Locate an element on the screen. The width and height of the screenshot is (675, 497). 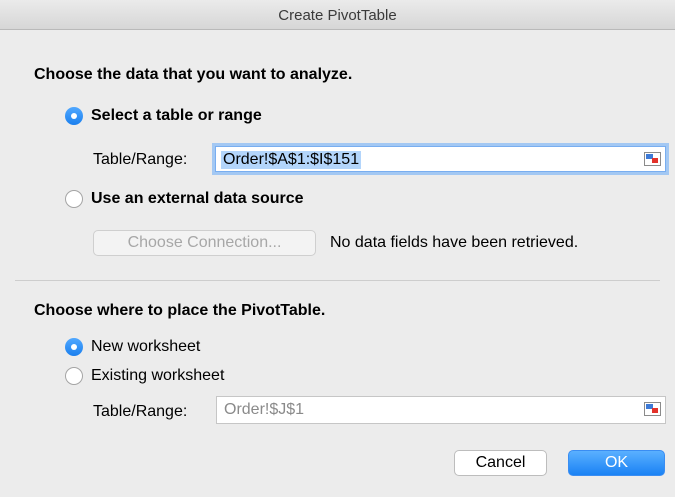
table-range-label: Table/Range: is located at coordinates (140, 159).